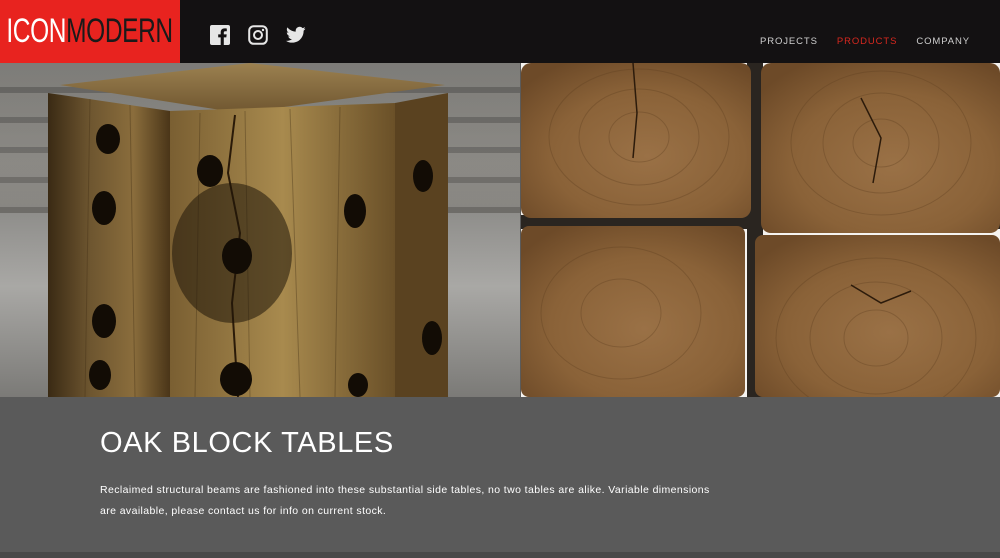  I want to click on twitter-link, so click(296, 35).